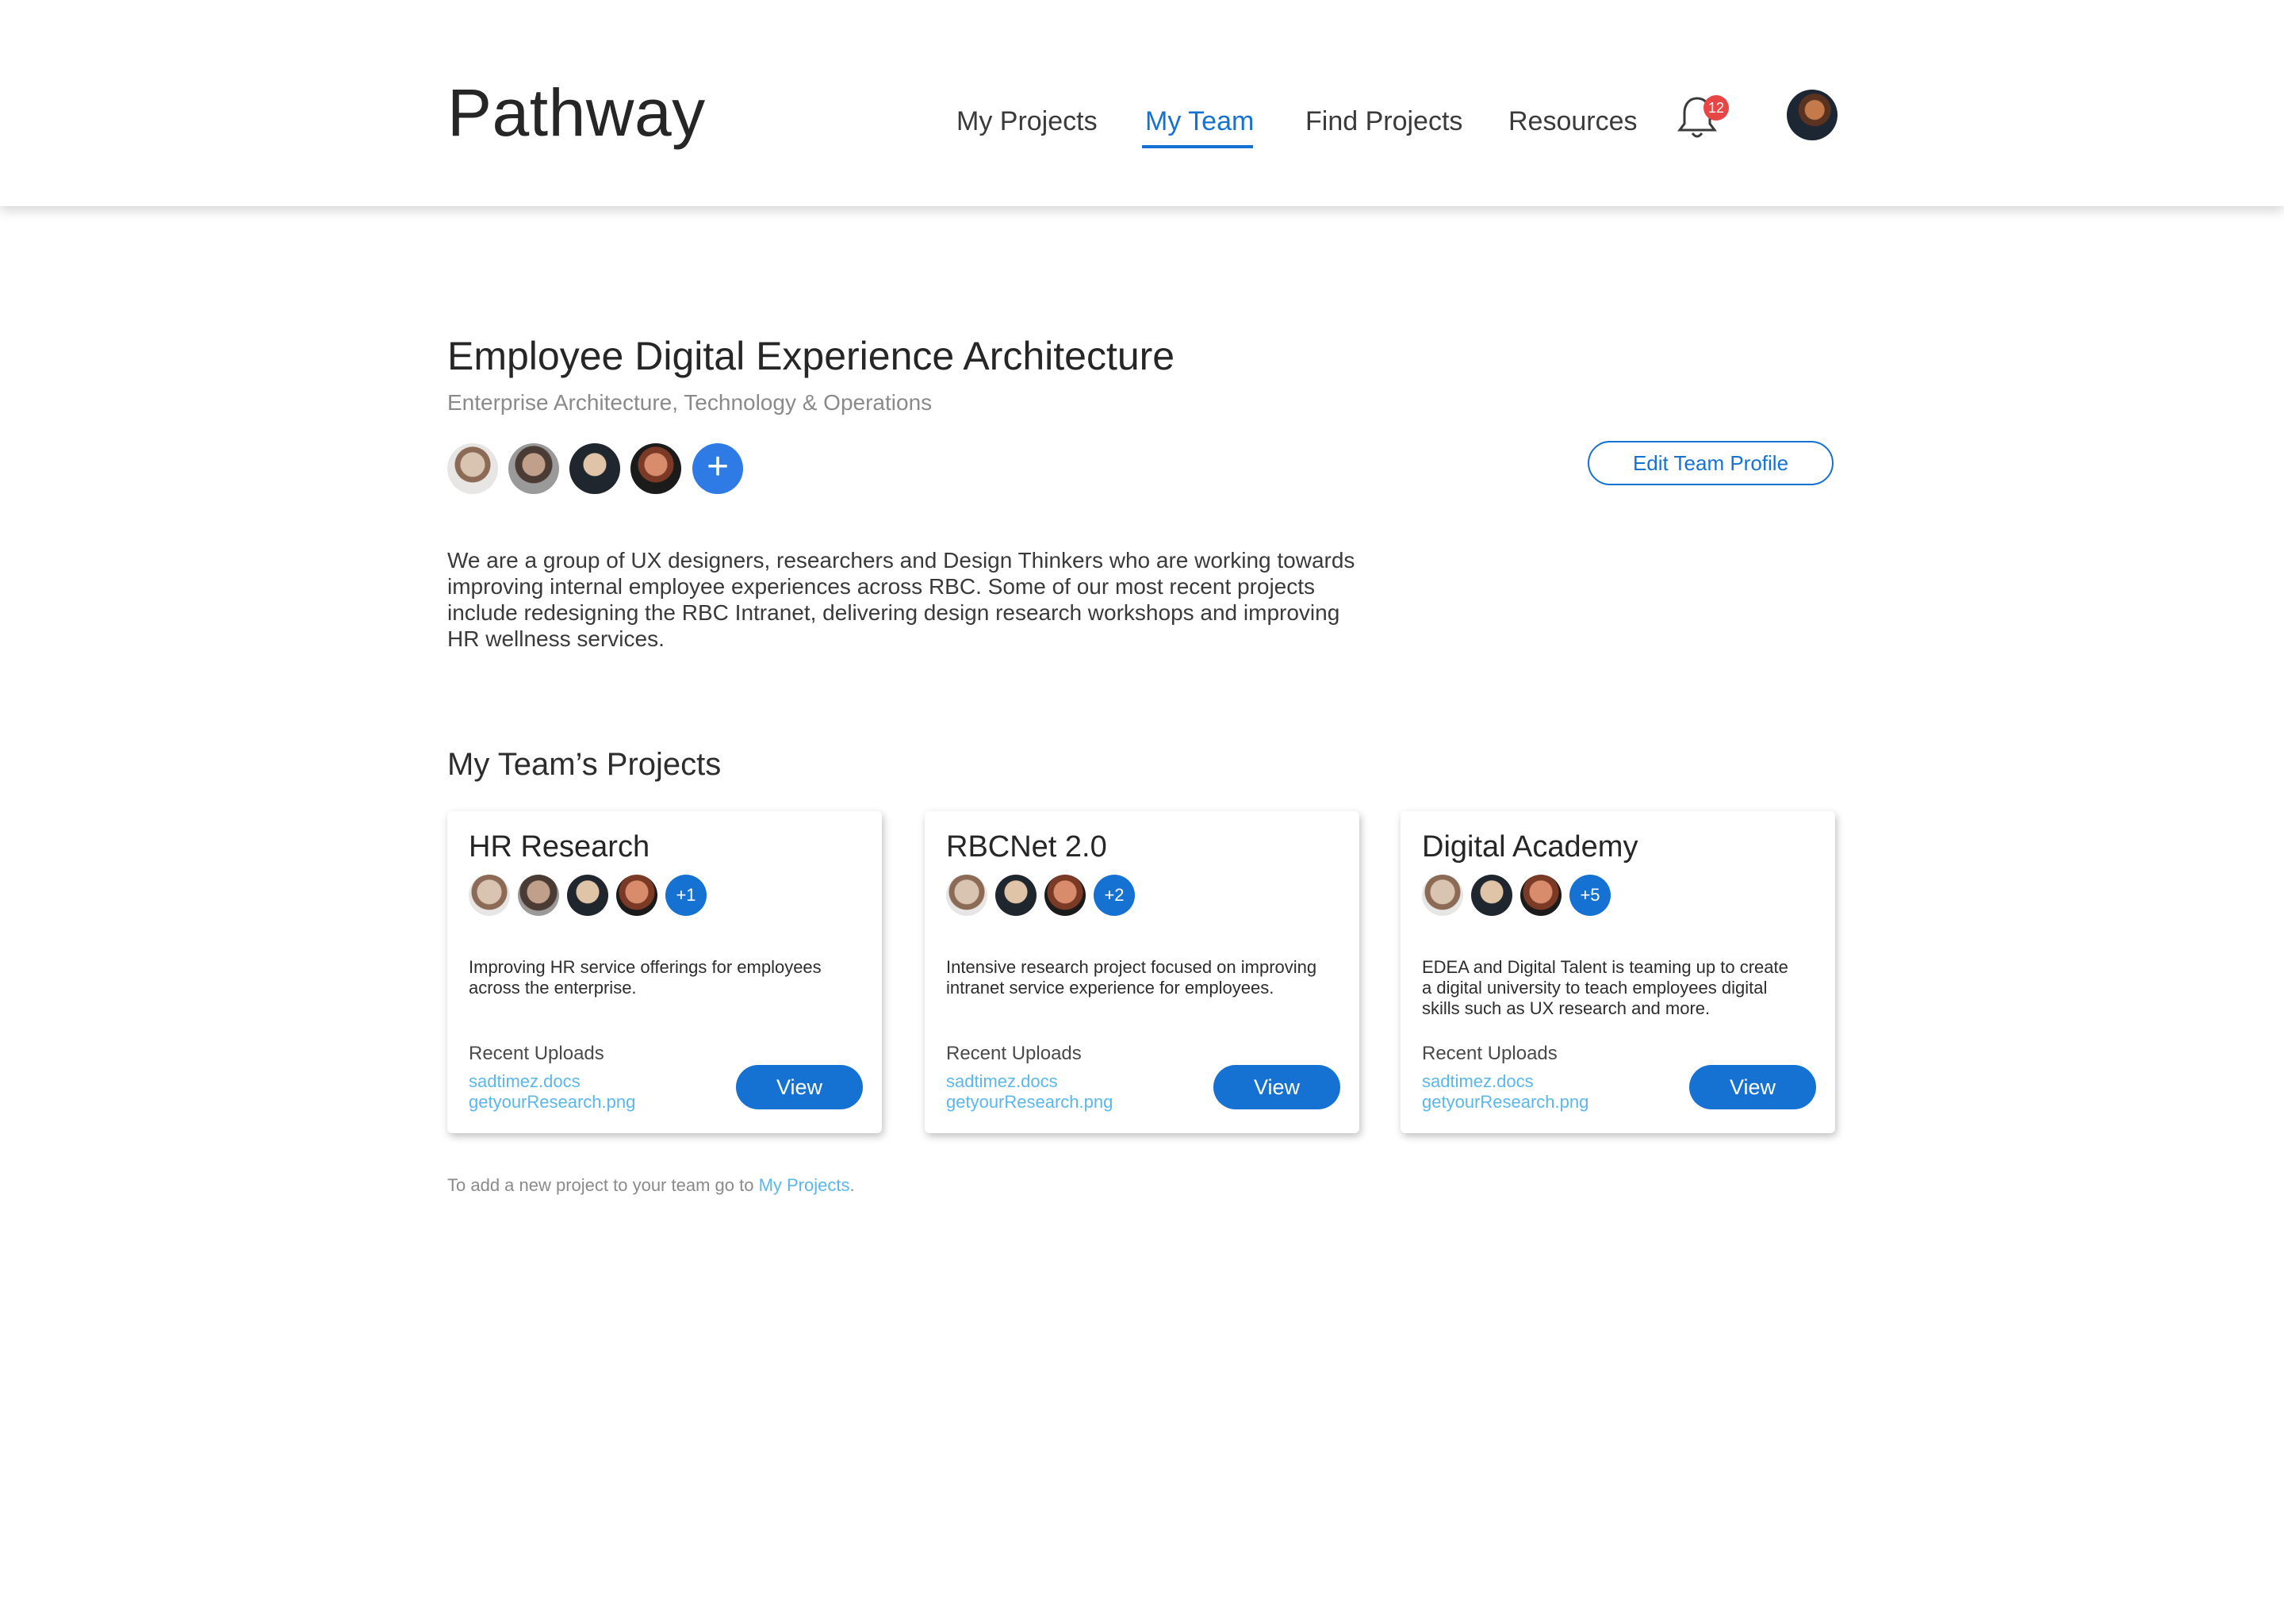 This screenshot has height=1624, width=2284. I want to click on card-title: RBCNet 2.0, so click(1026, 847).